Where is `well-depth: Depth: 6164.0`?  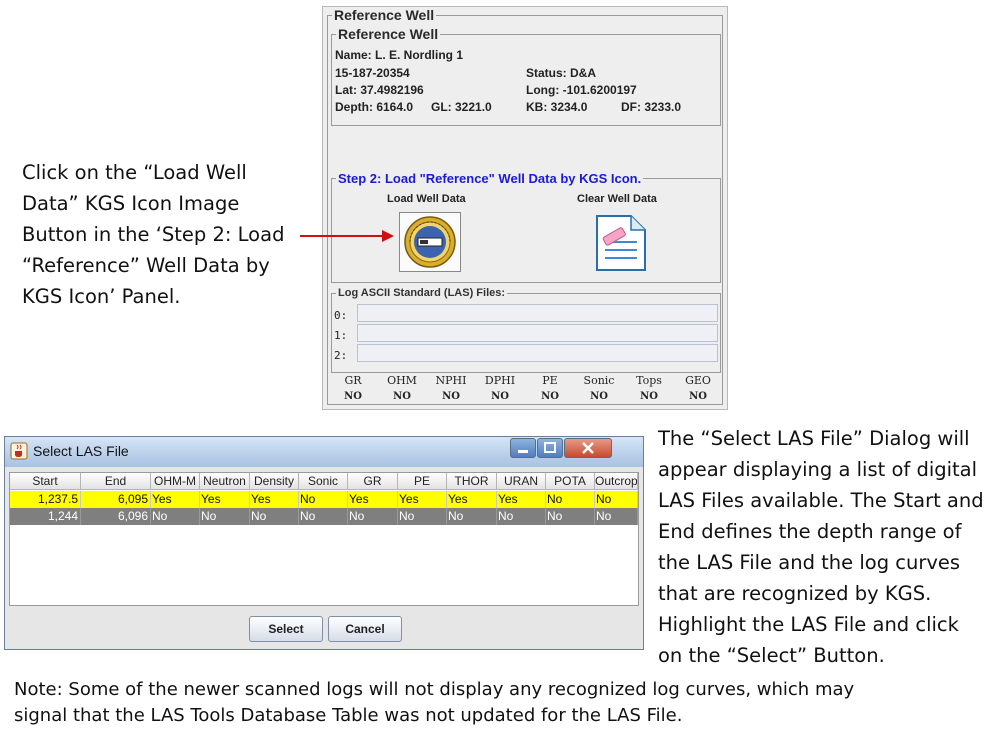
well-depth: Depth: 6164.0 is located at coordinates (374, 107).